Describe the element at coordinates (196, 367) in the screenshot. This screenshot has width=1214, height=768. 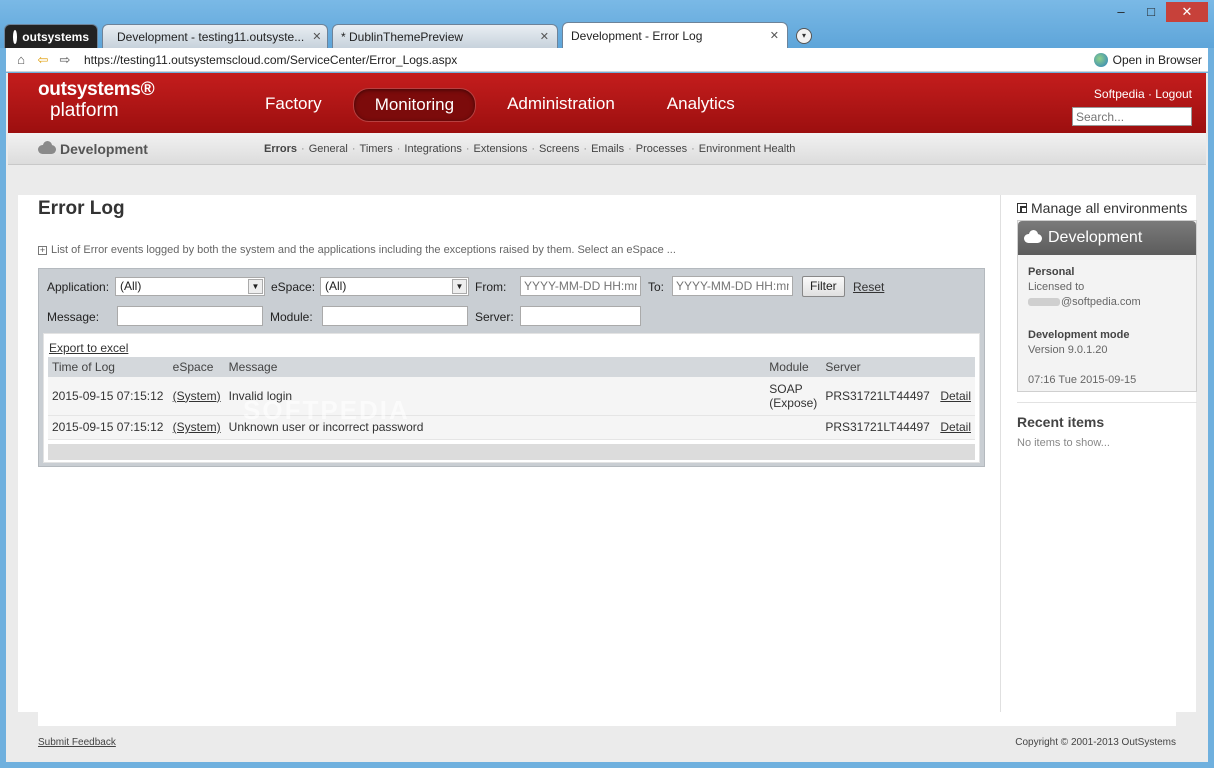
I see `column-header: eSpace` at that location.